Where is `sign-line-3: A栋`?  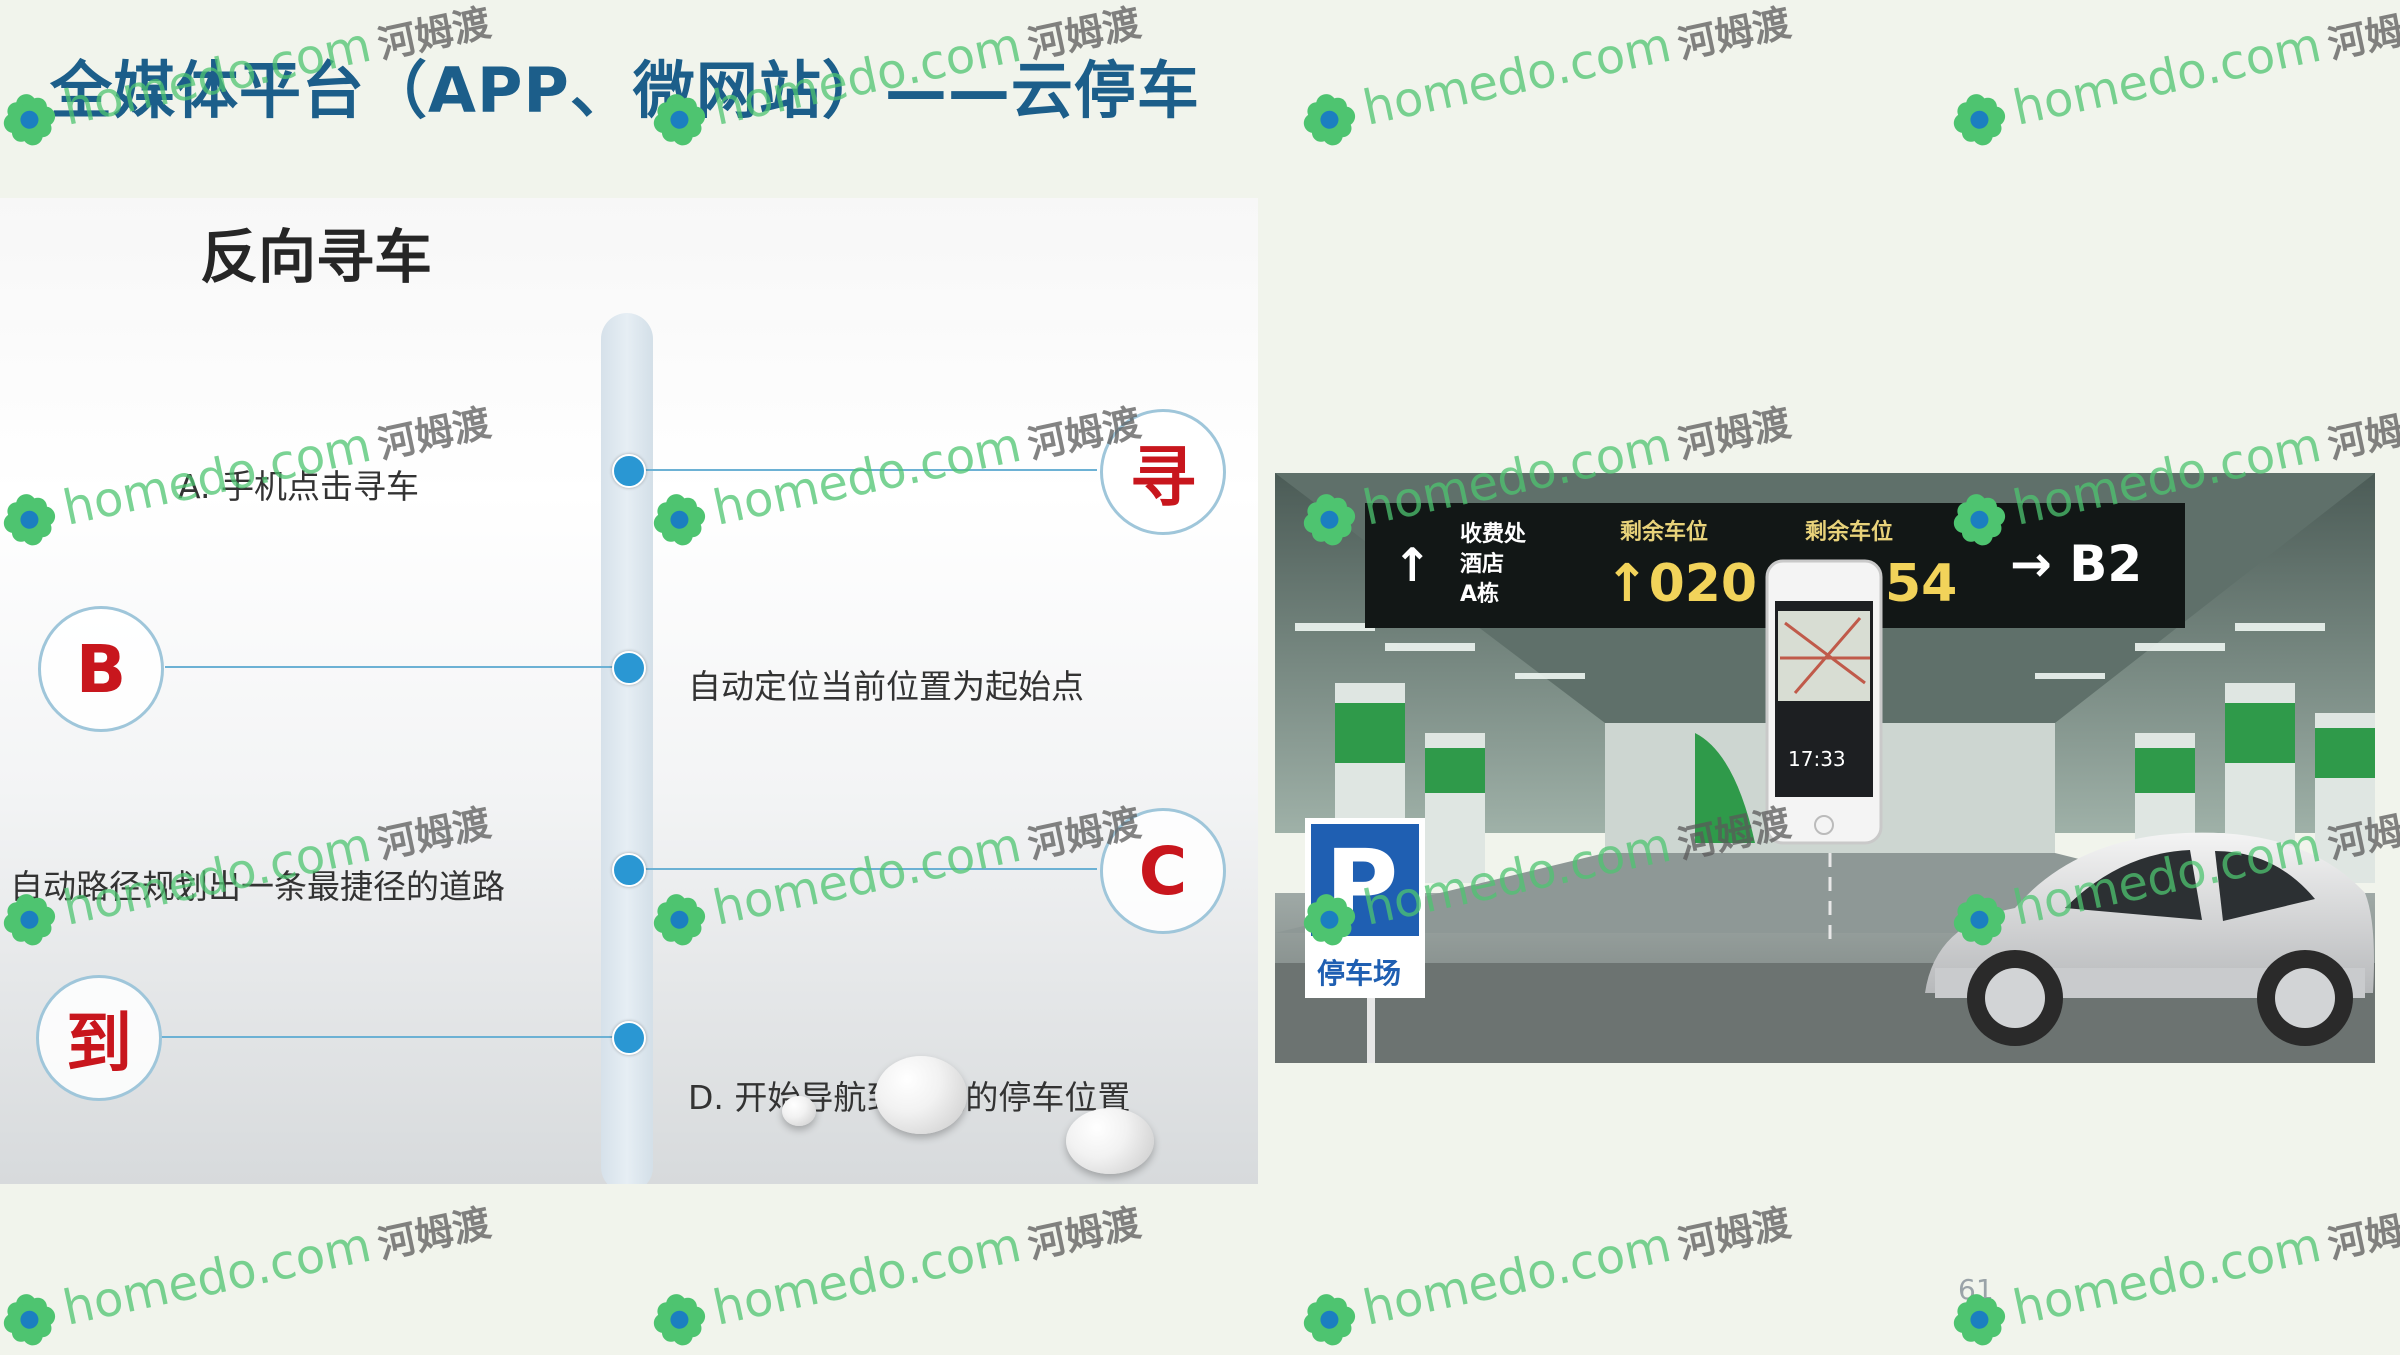
sign-line-3: A栋 is located at coordinates (1479, 594).